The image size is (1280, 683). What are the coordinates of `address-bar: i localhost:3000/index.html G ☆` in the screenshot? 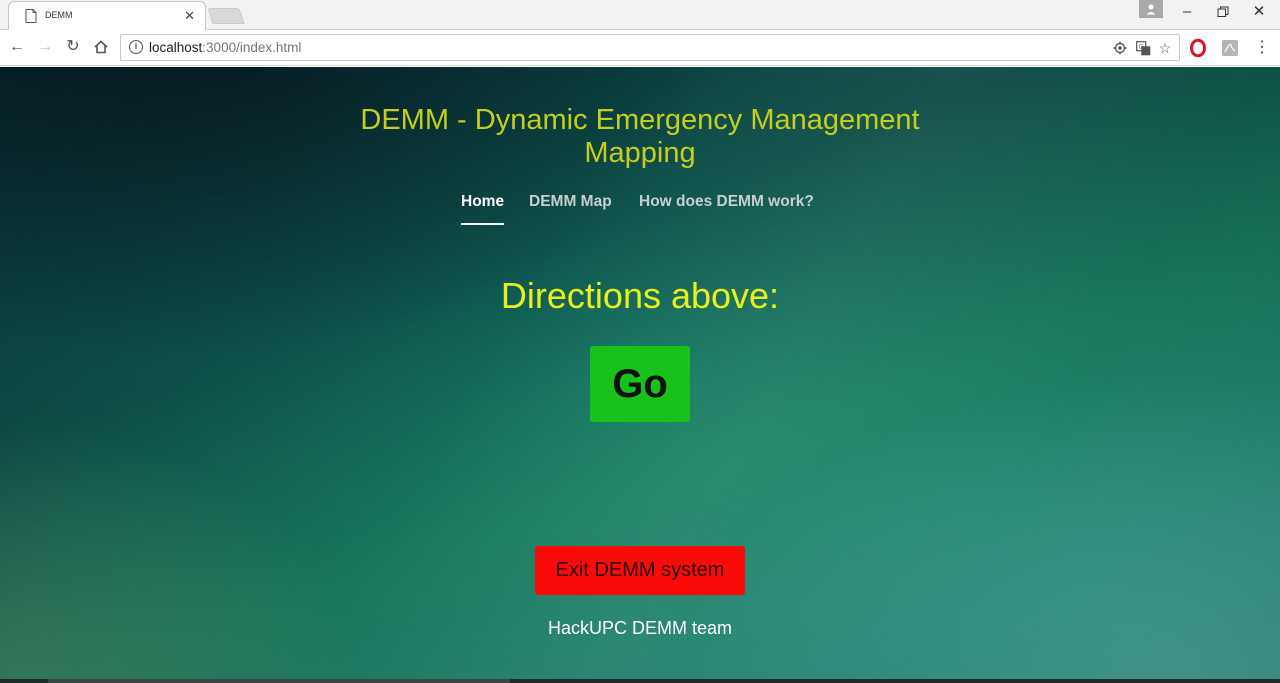 It's located at (650, 47).